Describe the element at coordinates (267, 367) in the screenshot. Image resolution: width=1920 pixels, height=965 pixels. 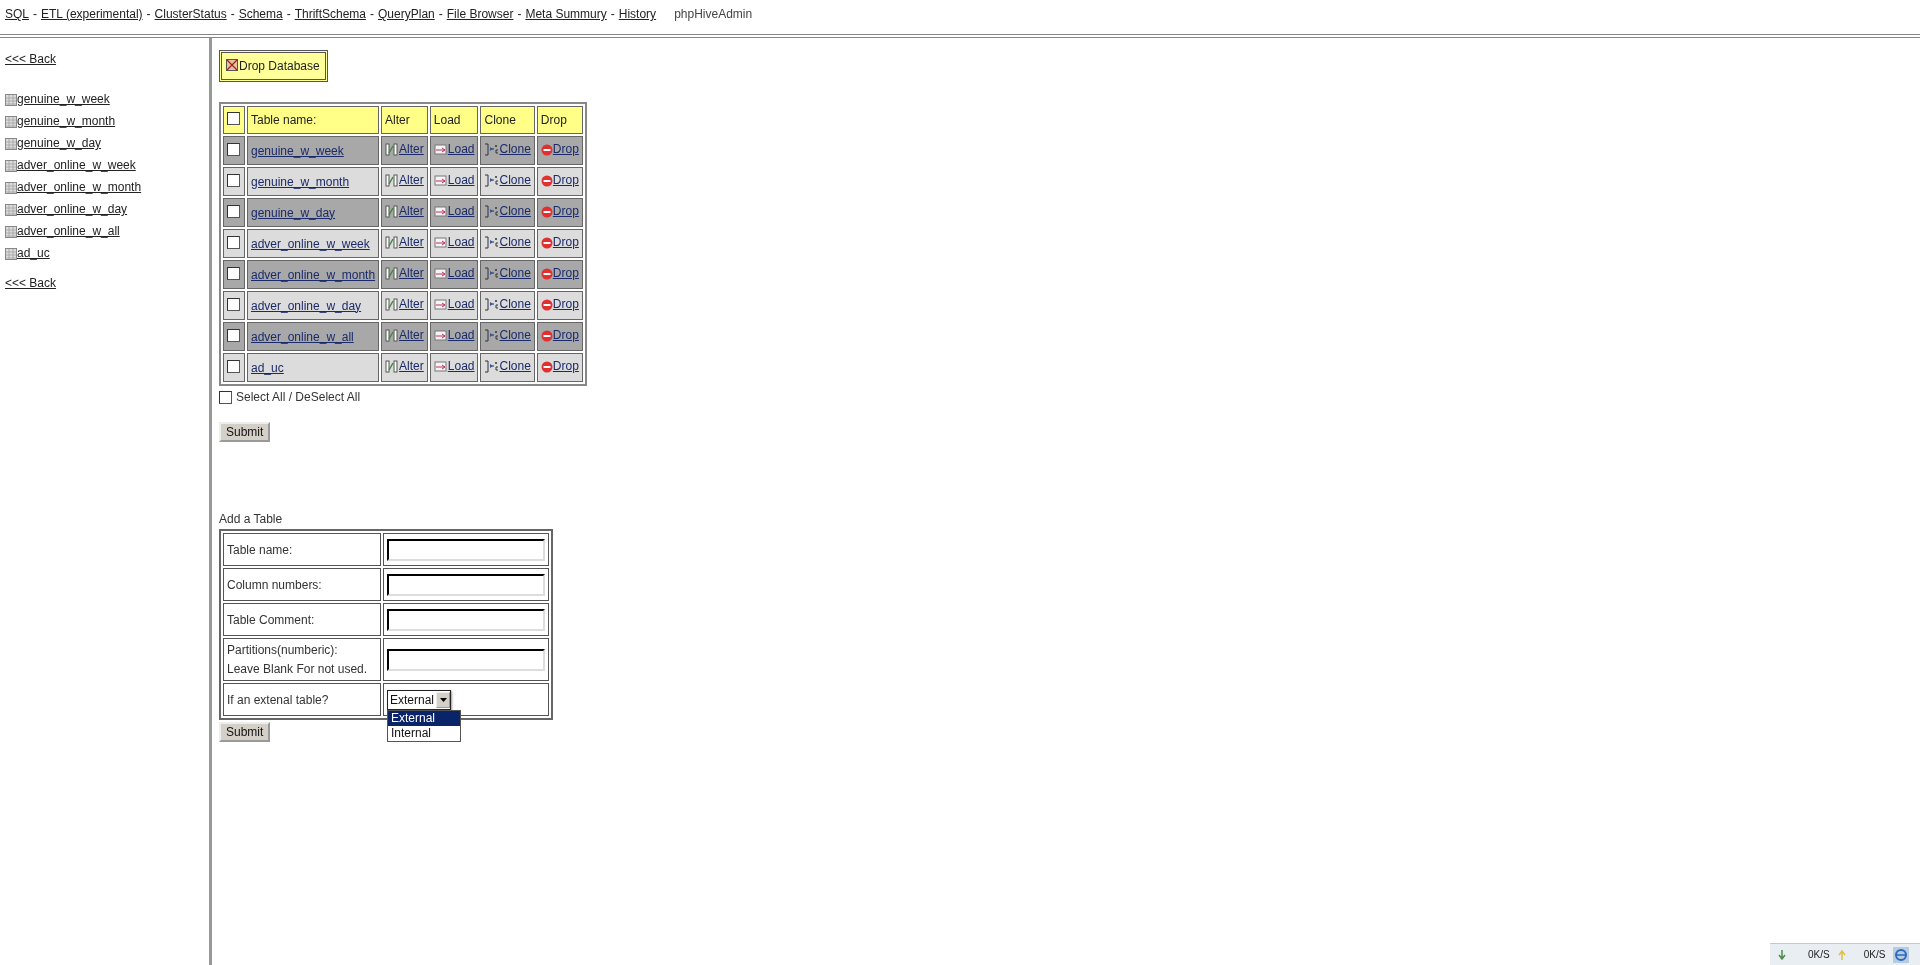
I see `table-name-link: ad_uc` at that location.